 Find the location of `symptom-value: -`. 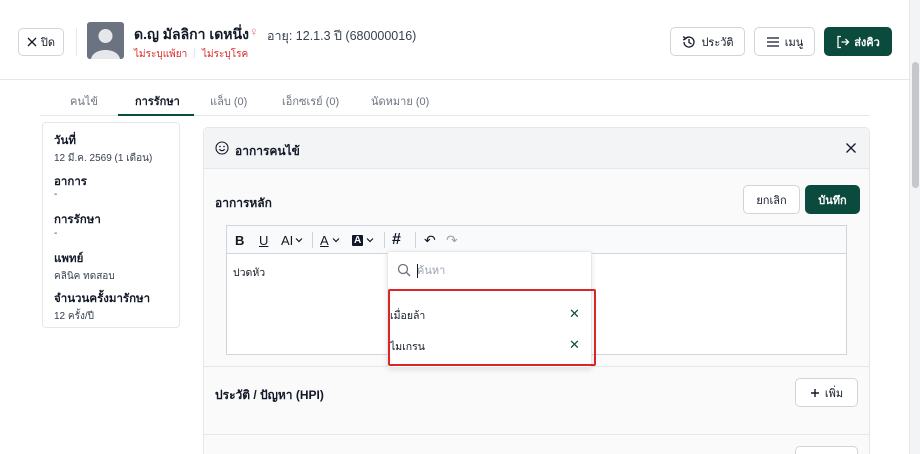

symptom-value: - is located at coordinates (56, 194).